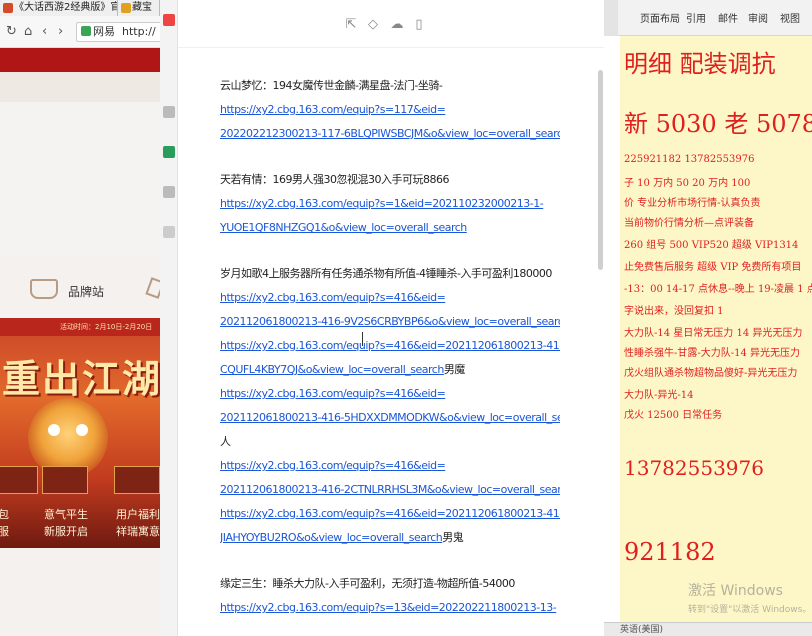 The image size is (812, 636). What do you see at coordinates (4, 514) in the screenshot?
I see `caption-1-line-1: 包` at bounding box center [4, 514].